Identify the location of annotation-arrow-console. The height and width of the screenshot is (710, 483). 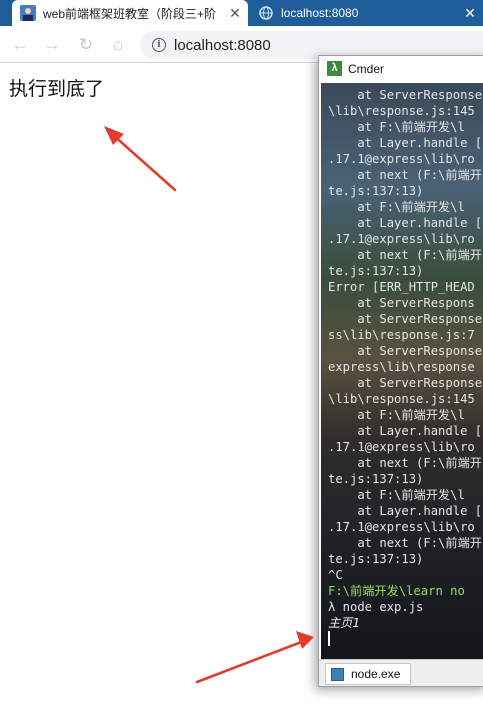
(254, 657).